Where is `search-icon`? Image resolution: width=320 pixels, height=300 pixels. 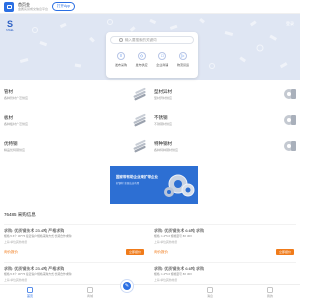
search-icon is located at coordinates (121, 40).